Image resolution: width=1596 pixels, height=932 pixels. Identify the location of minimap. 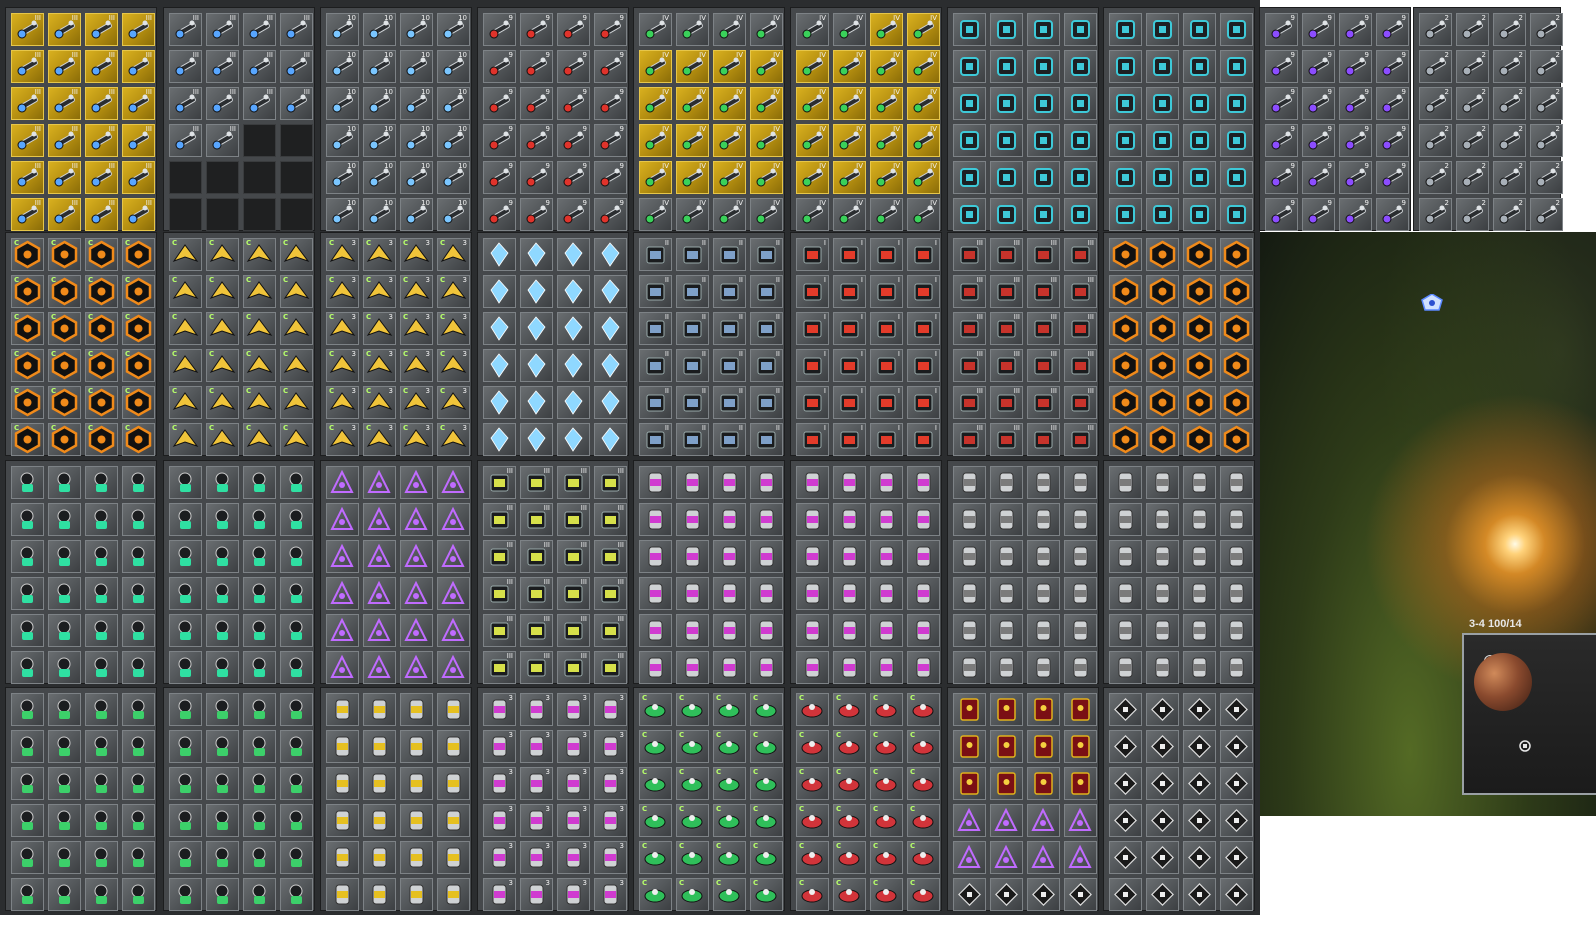
(1529, 714).